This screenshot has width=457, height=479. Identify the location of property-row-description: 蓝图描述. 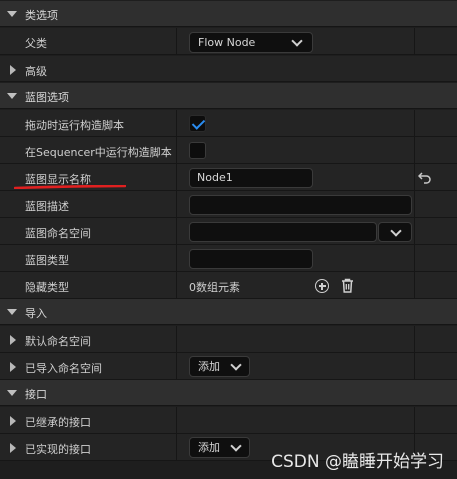
(228, 204).